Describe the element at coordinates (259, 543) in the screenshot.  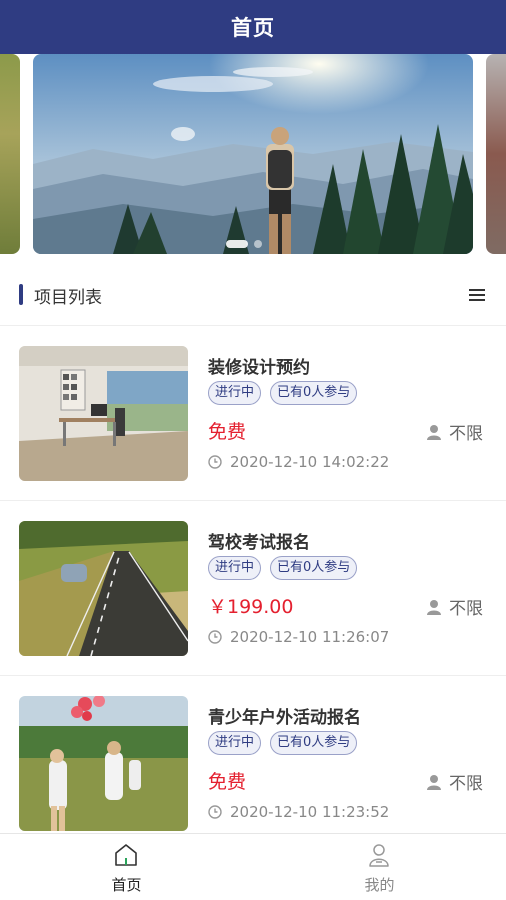
I see `item-title: 驾校考试报名` at that location.